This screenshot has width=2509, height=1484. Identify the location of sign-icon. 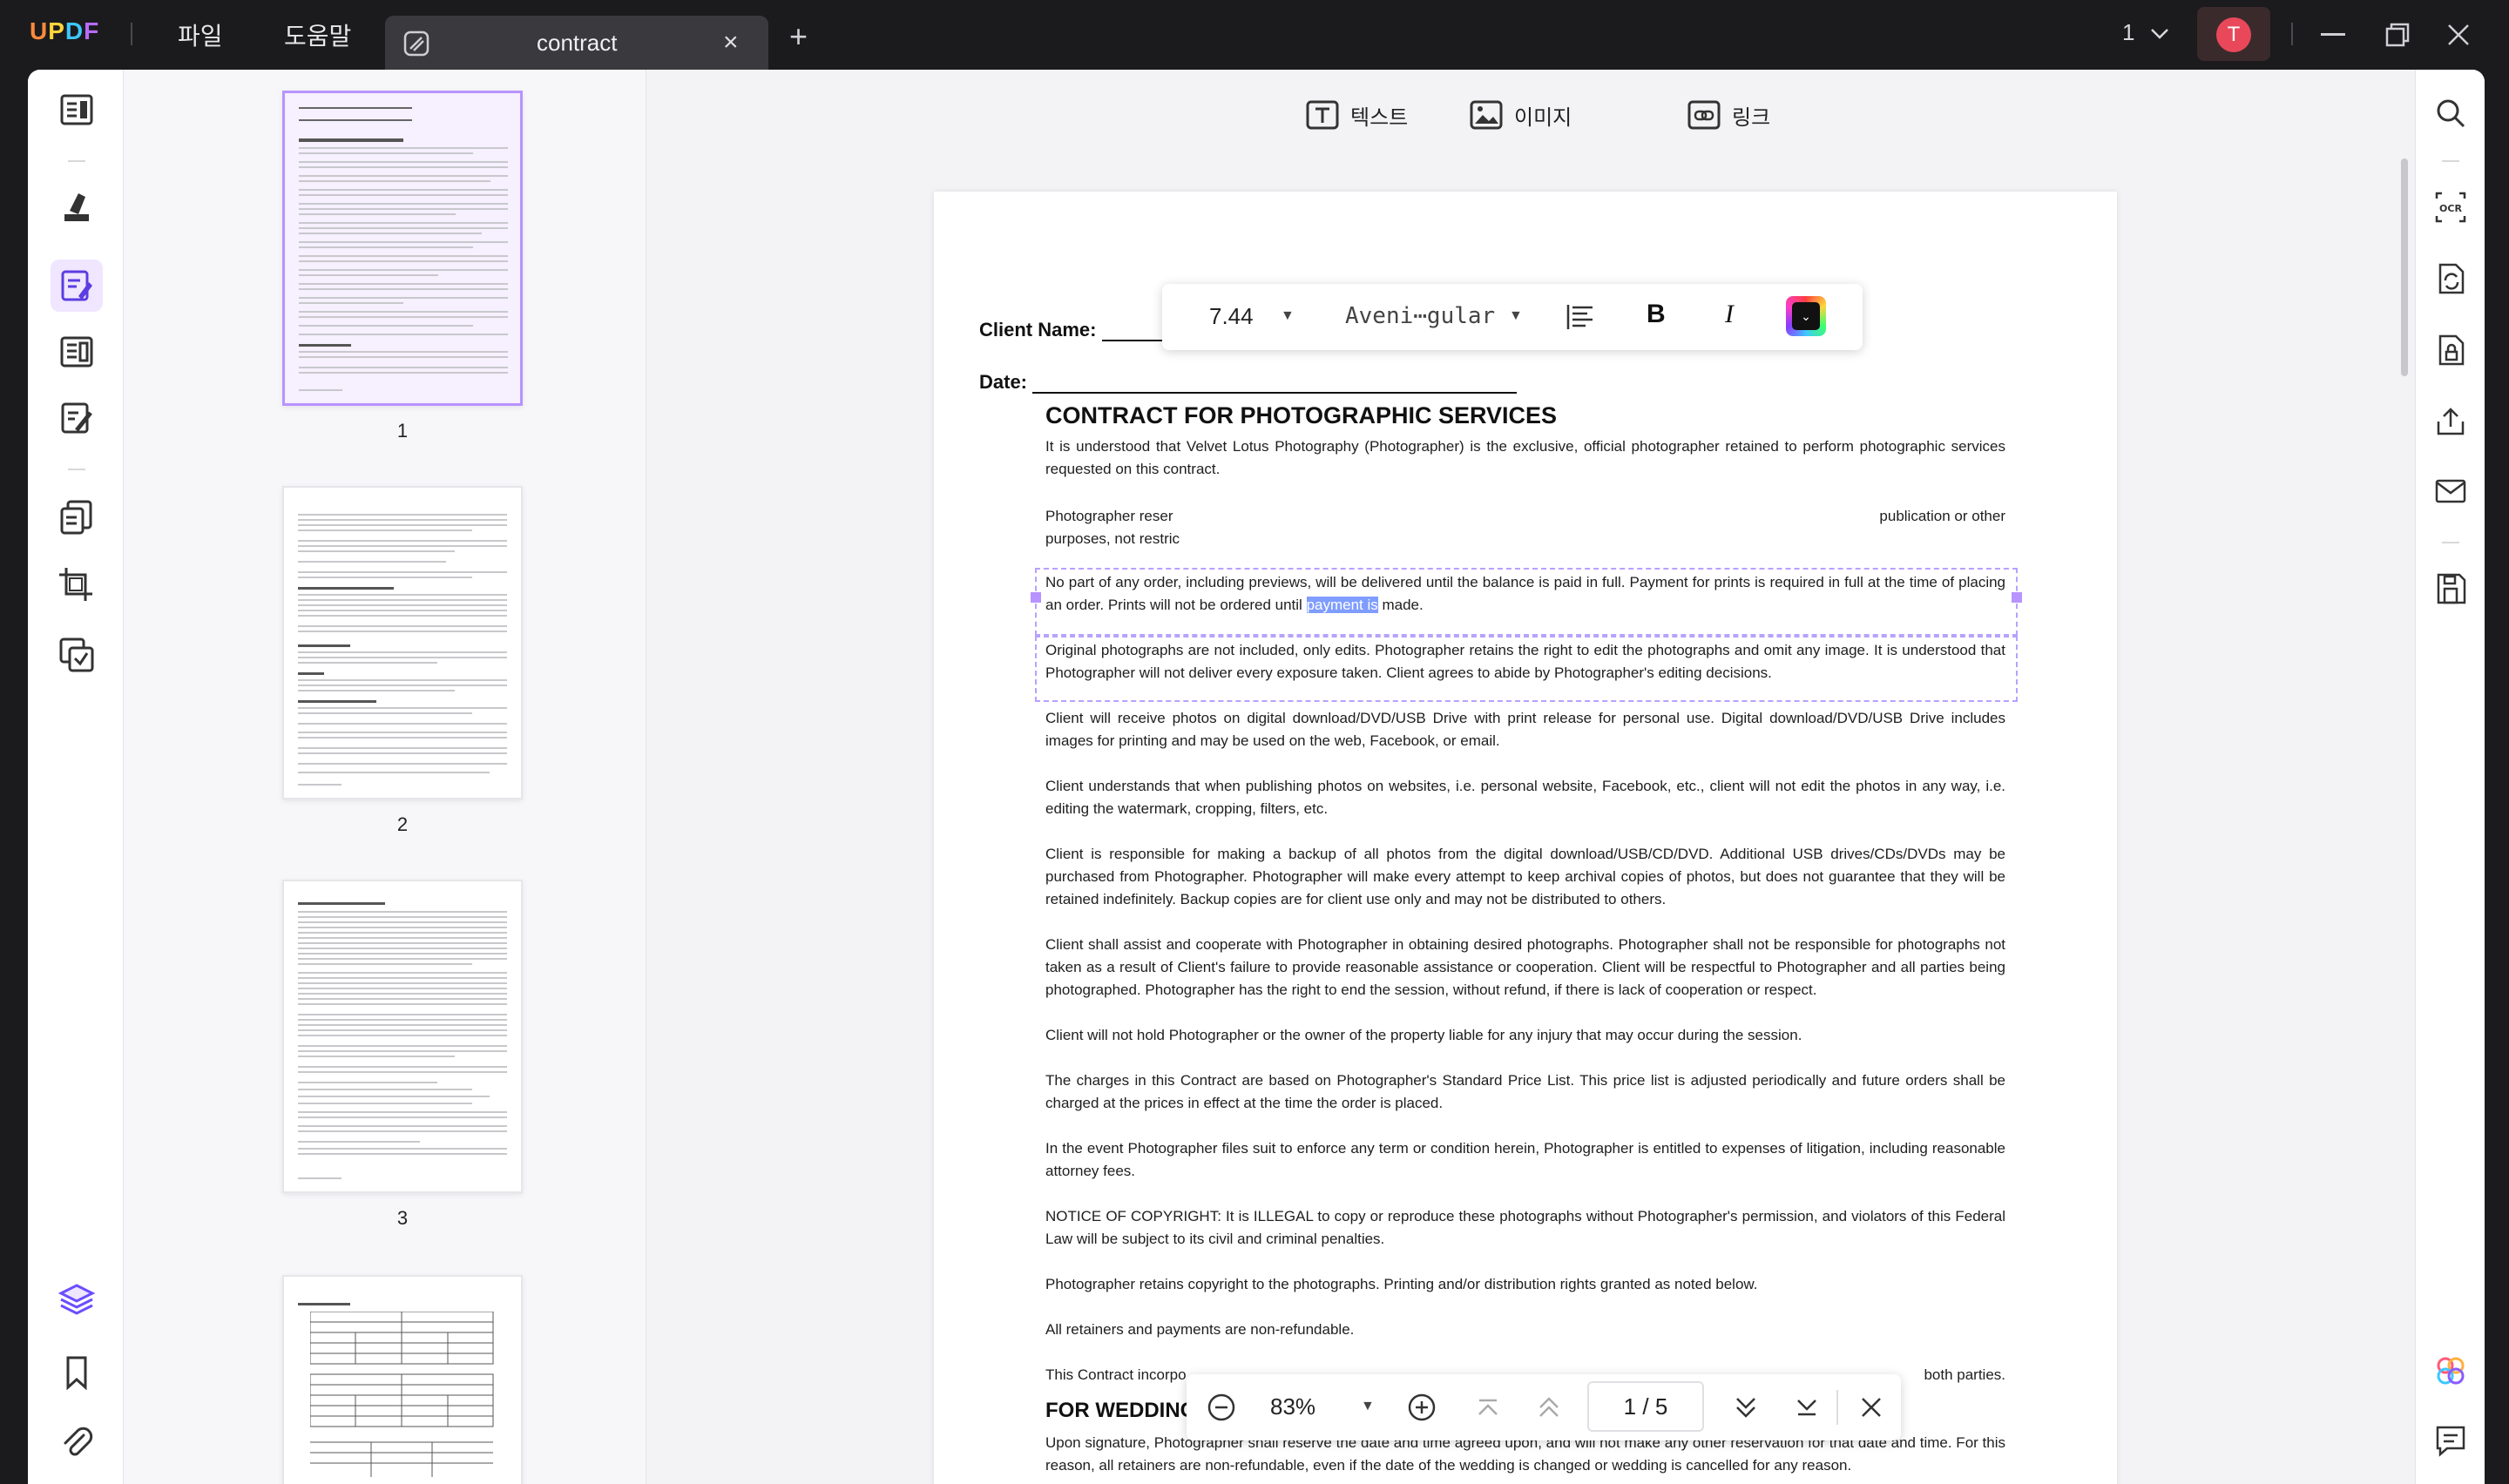
(76, 418).